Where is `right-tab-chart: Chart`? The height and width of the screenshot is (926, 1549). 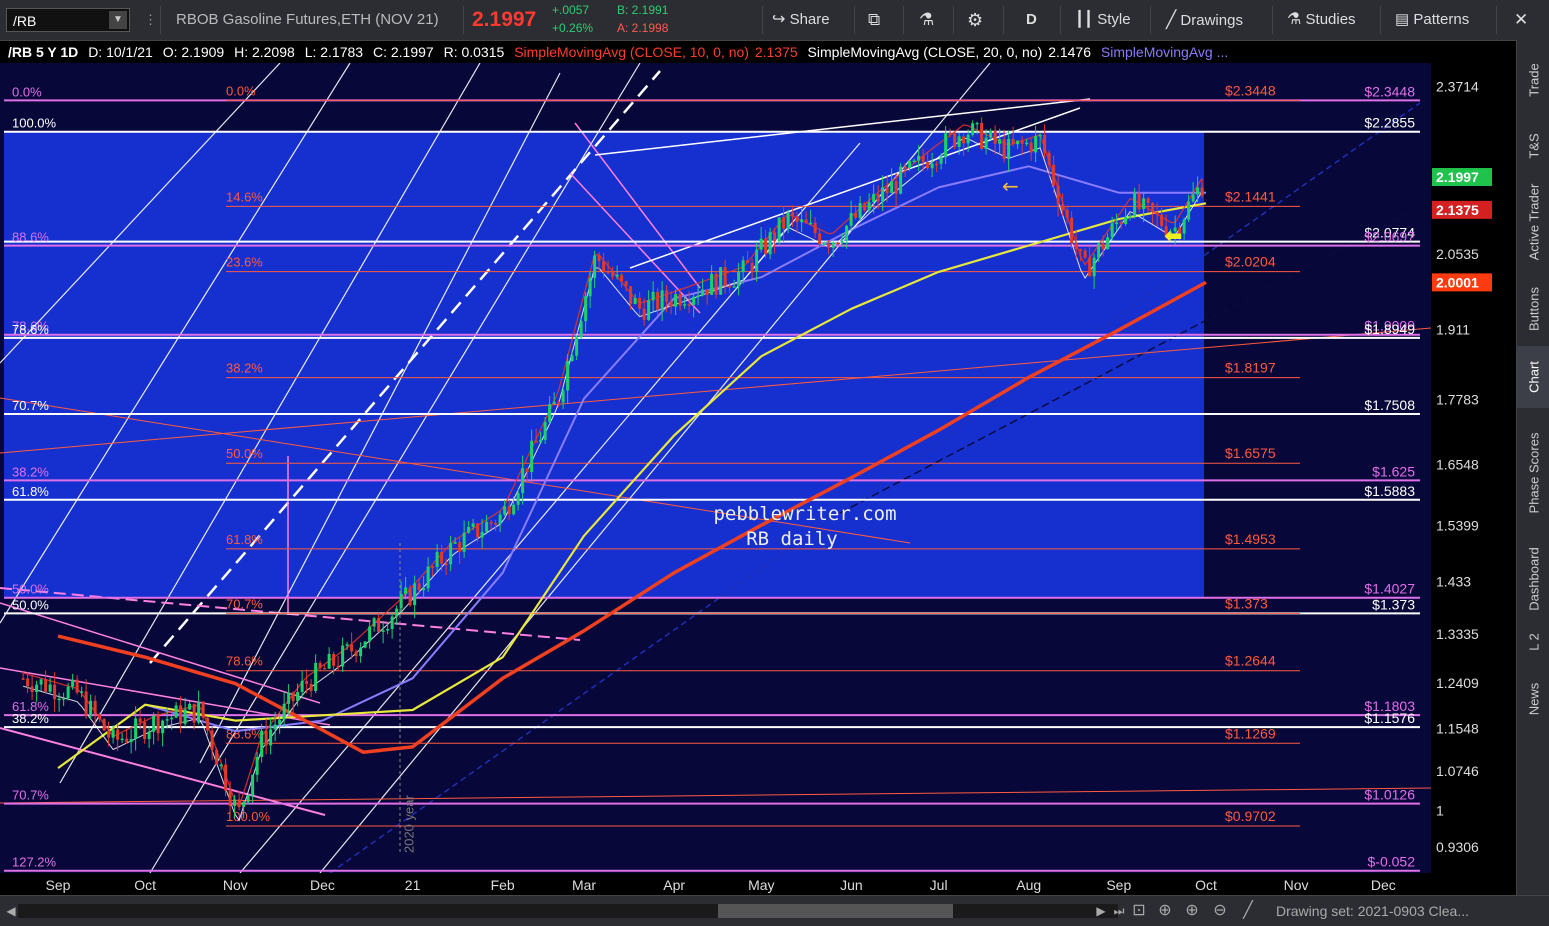
right-tab-chart: Chart is located at coordinates (1533, 377).